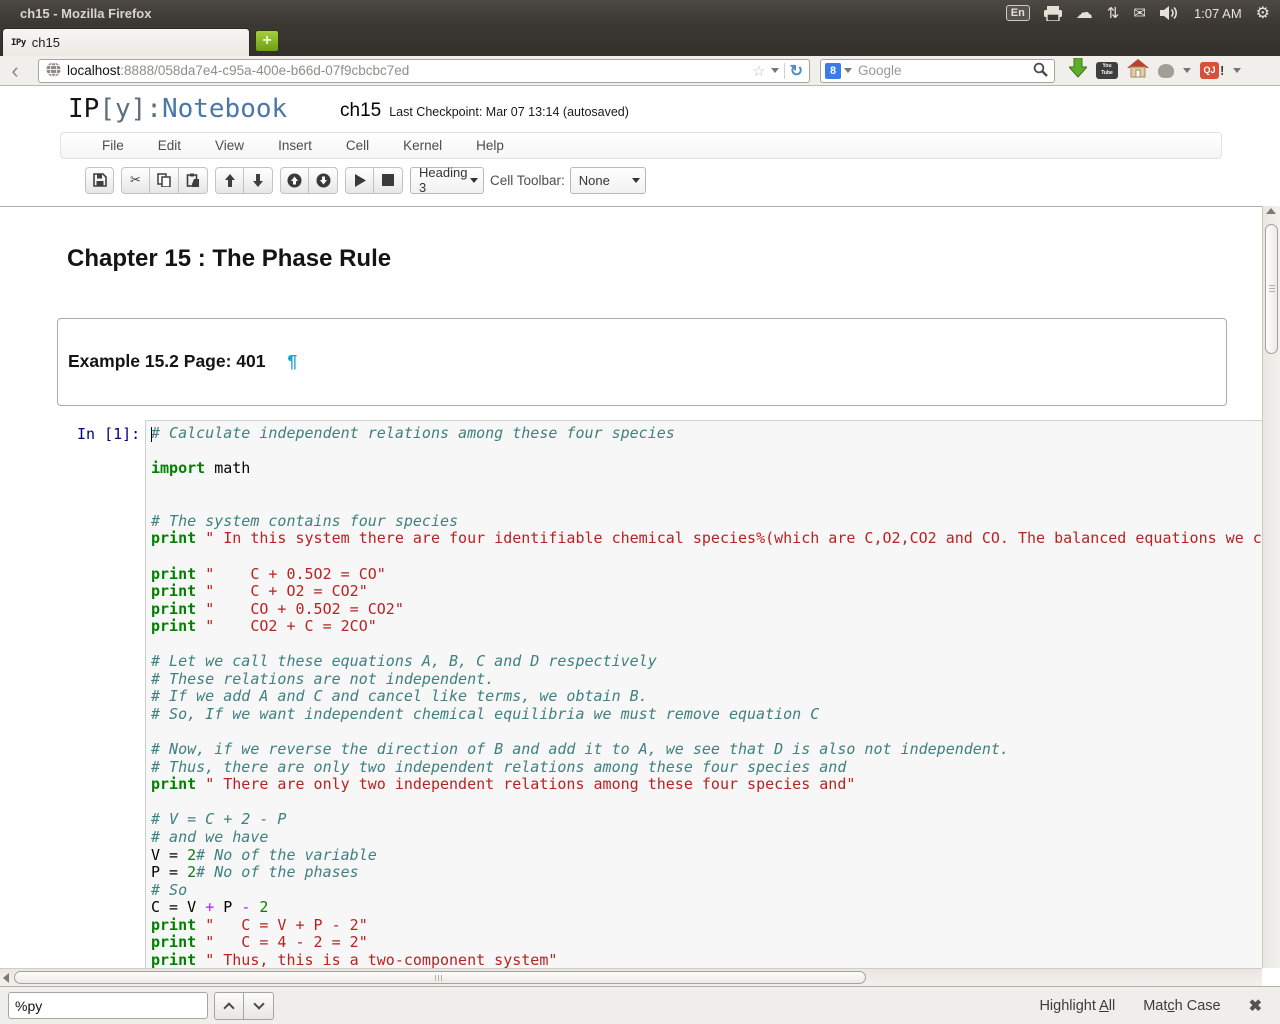 This screenshot has height=1024, width=1280. Describe the element at coordinates (164, 180) in the screenshot. I see `copy-cell-button` at that location.